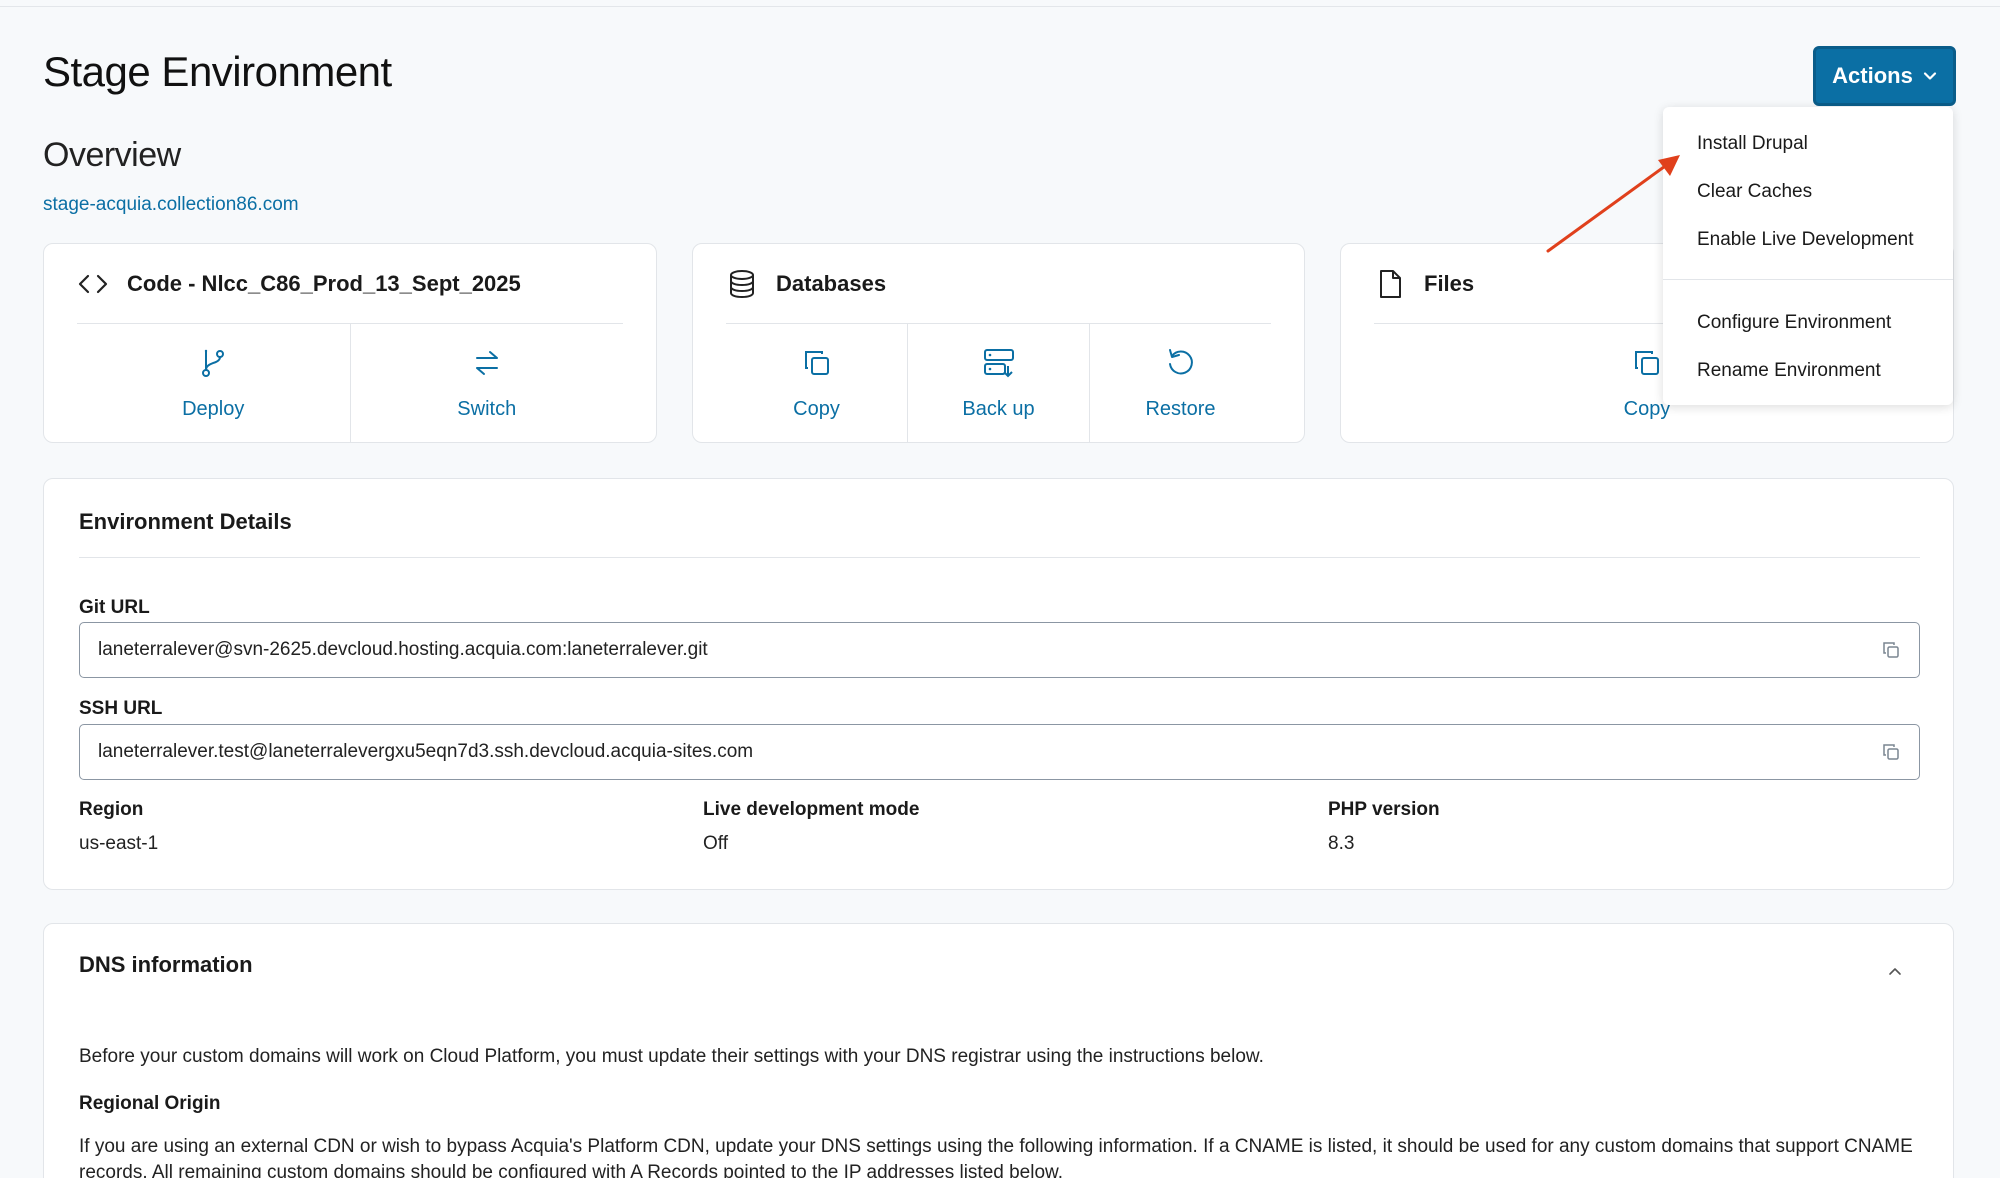 The height and width of the screenshot is (1178, 2000). What do you see at coordinates (214, 383) in the screenshot?
I see `deploy-button: Deploy` at bounding box center [214, 383].